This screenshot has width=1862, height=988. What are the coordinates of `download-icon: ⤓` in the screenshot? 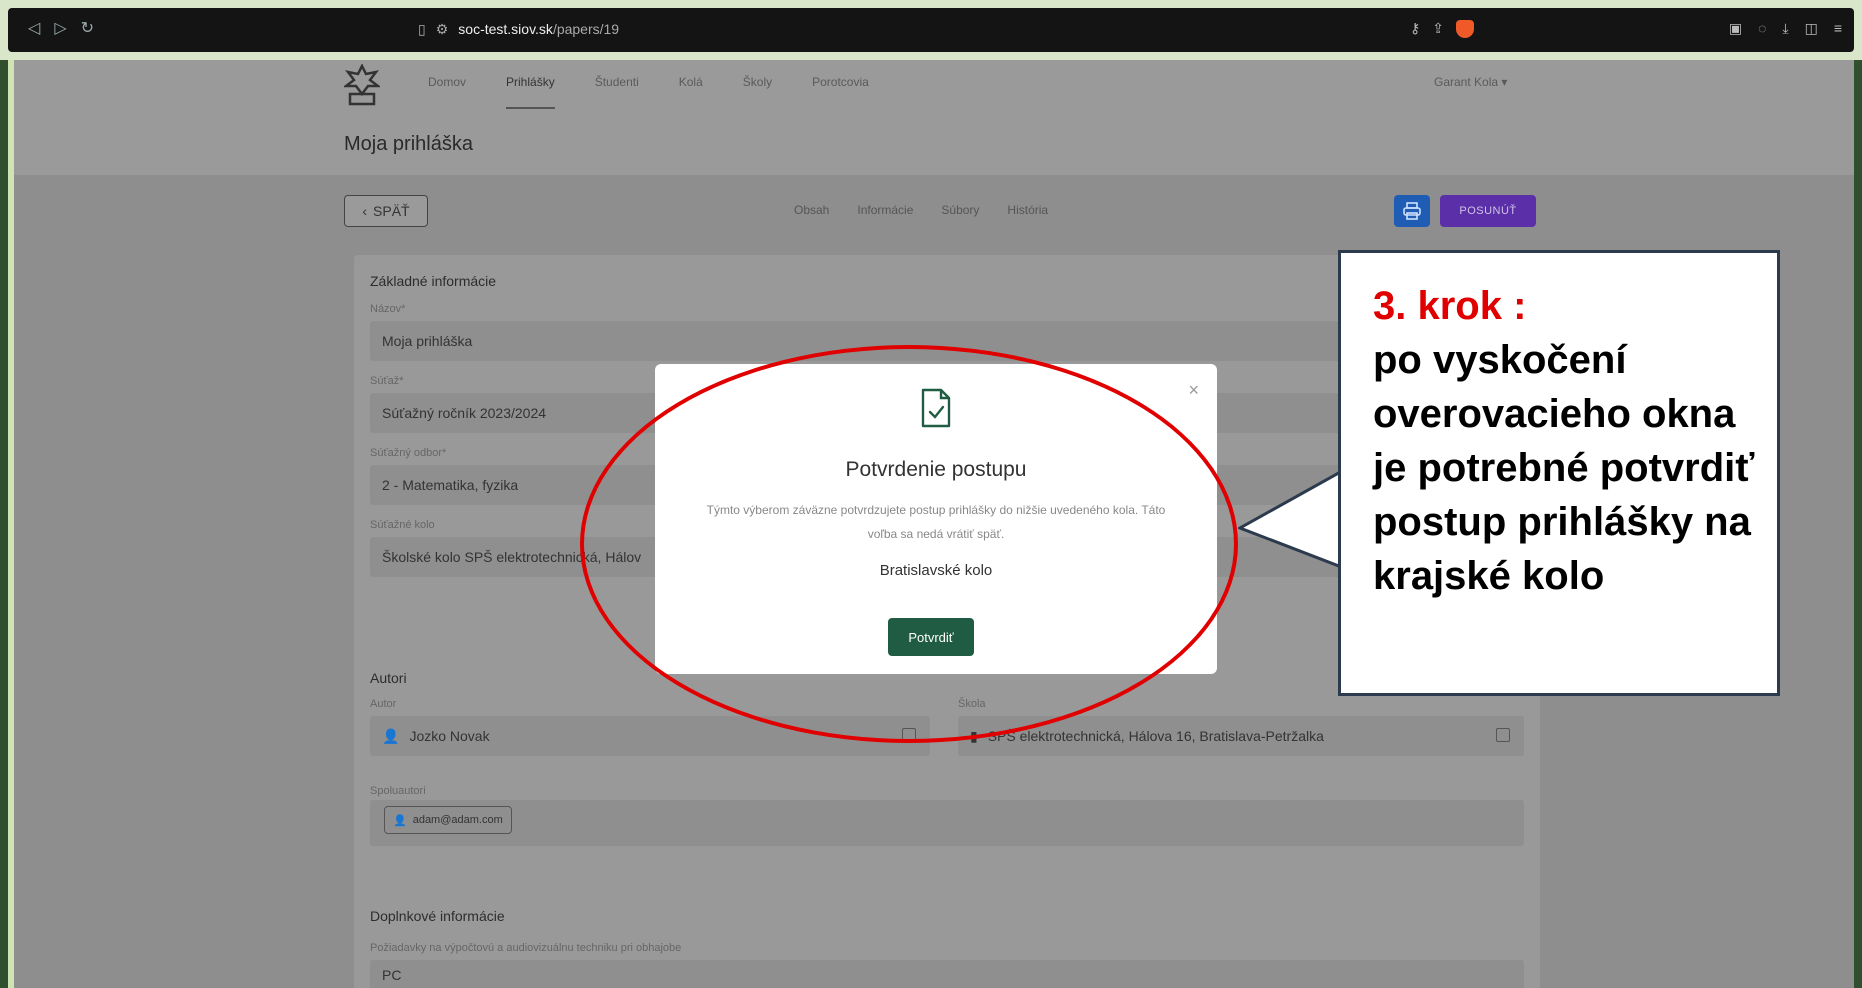 It's located at (1785, 28).